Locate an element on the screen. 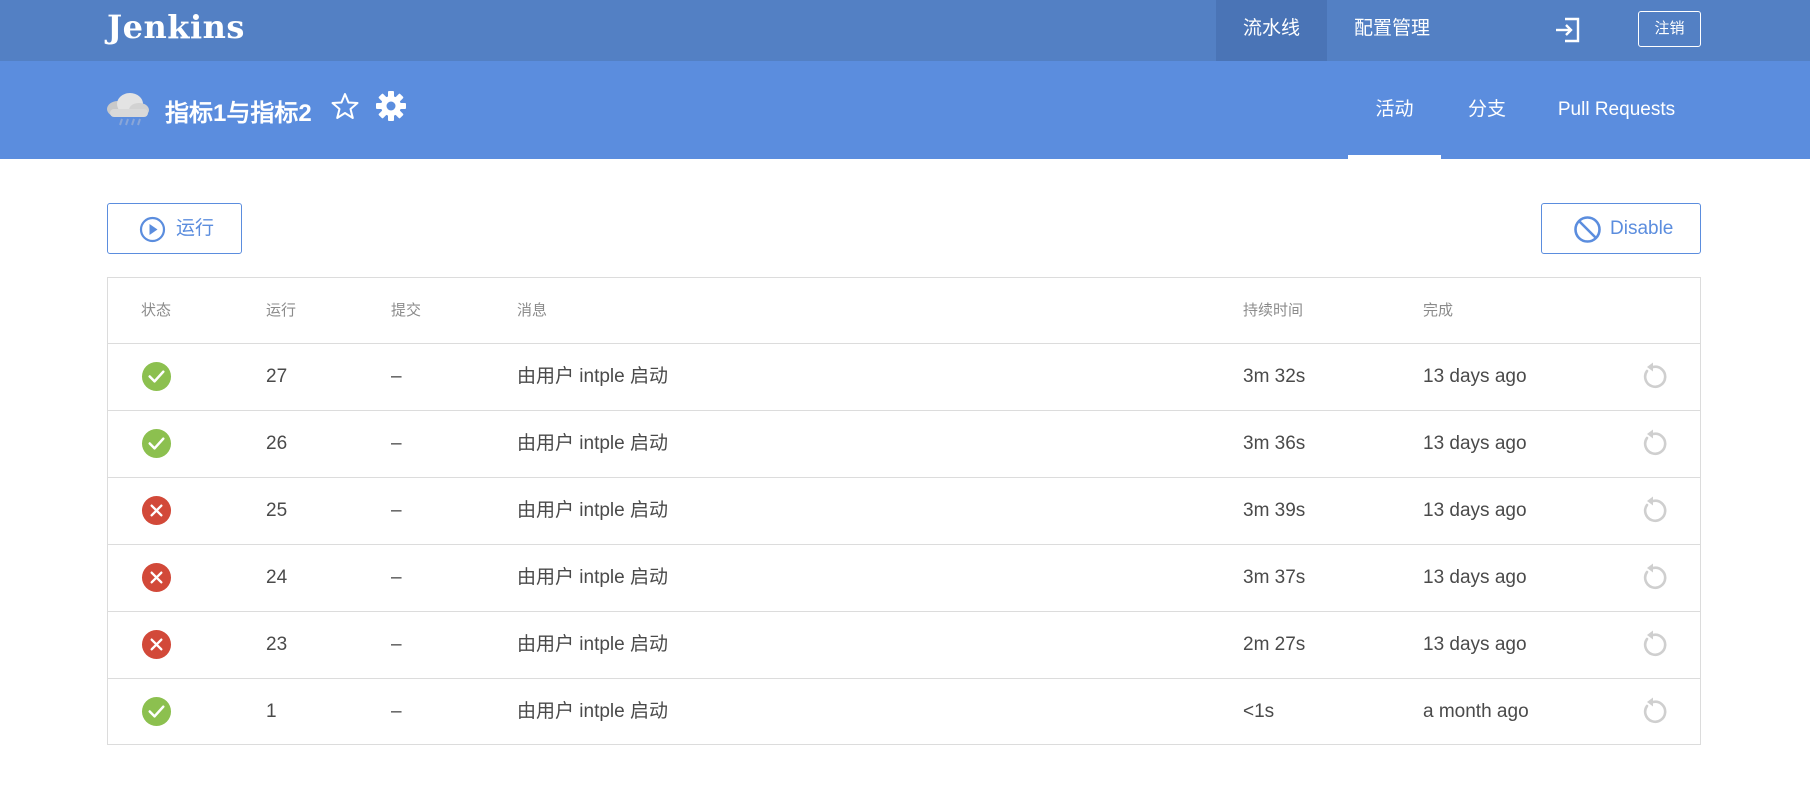 The width and height of the screenshot is (1810, 810). table-row: 27 – 由用户 intple 启动 3m 32s 13 days ago is located at coordinates (904, 377).